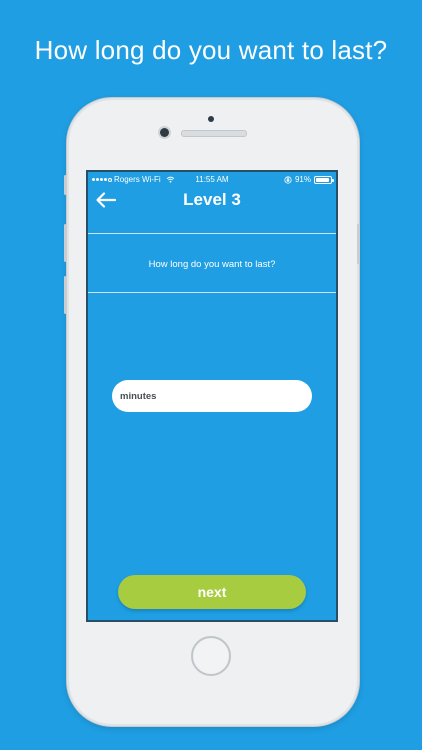  What do you see at coordinates (65, 243) in the screenshot?
I see `volume-up-button` at bounding box center [65, 243].